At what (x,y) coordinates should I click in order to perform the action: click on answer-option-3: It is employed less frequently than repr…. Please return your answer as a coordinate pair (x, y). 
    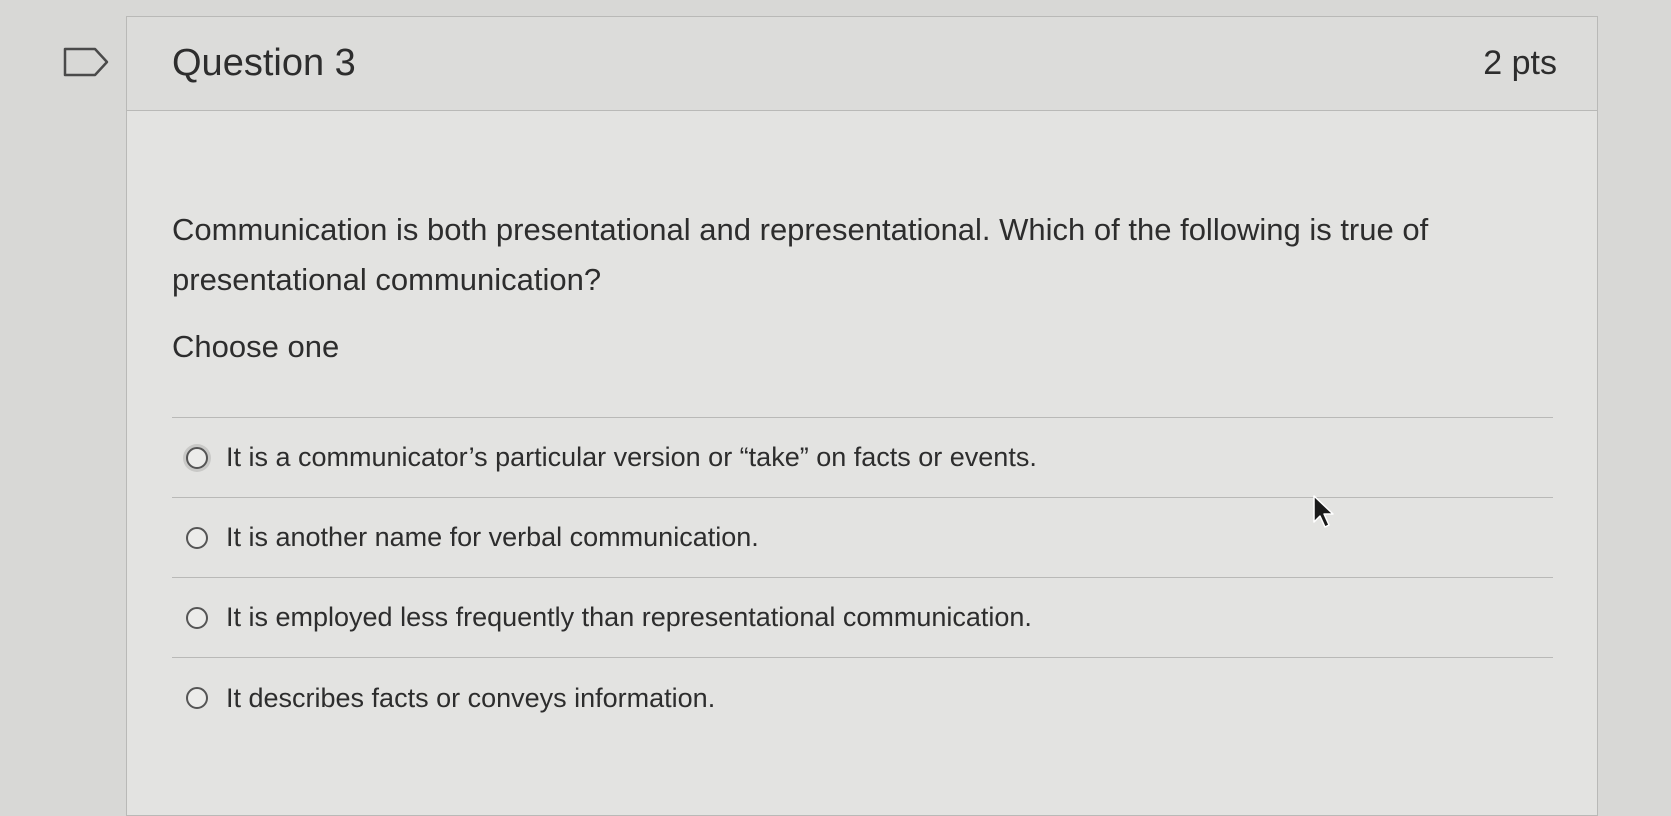
    Looking at the image, I should click on (862, 618).